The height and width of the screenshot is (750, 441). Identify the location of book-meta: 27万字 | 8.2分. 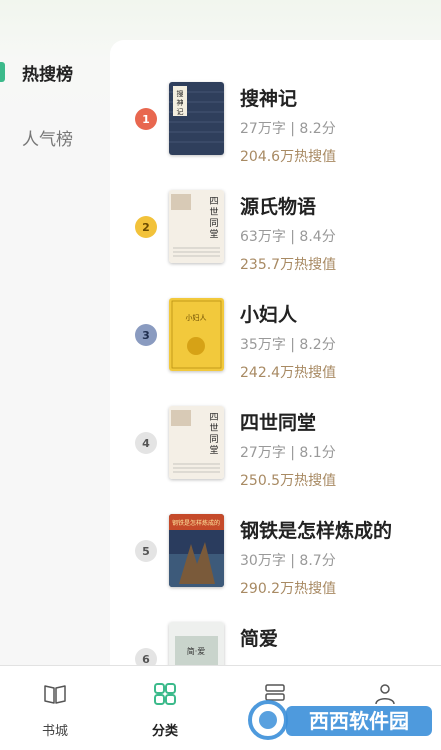
(288, 129).